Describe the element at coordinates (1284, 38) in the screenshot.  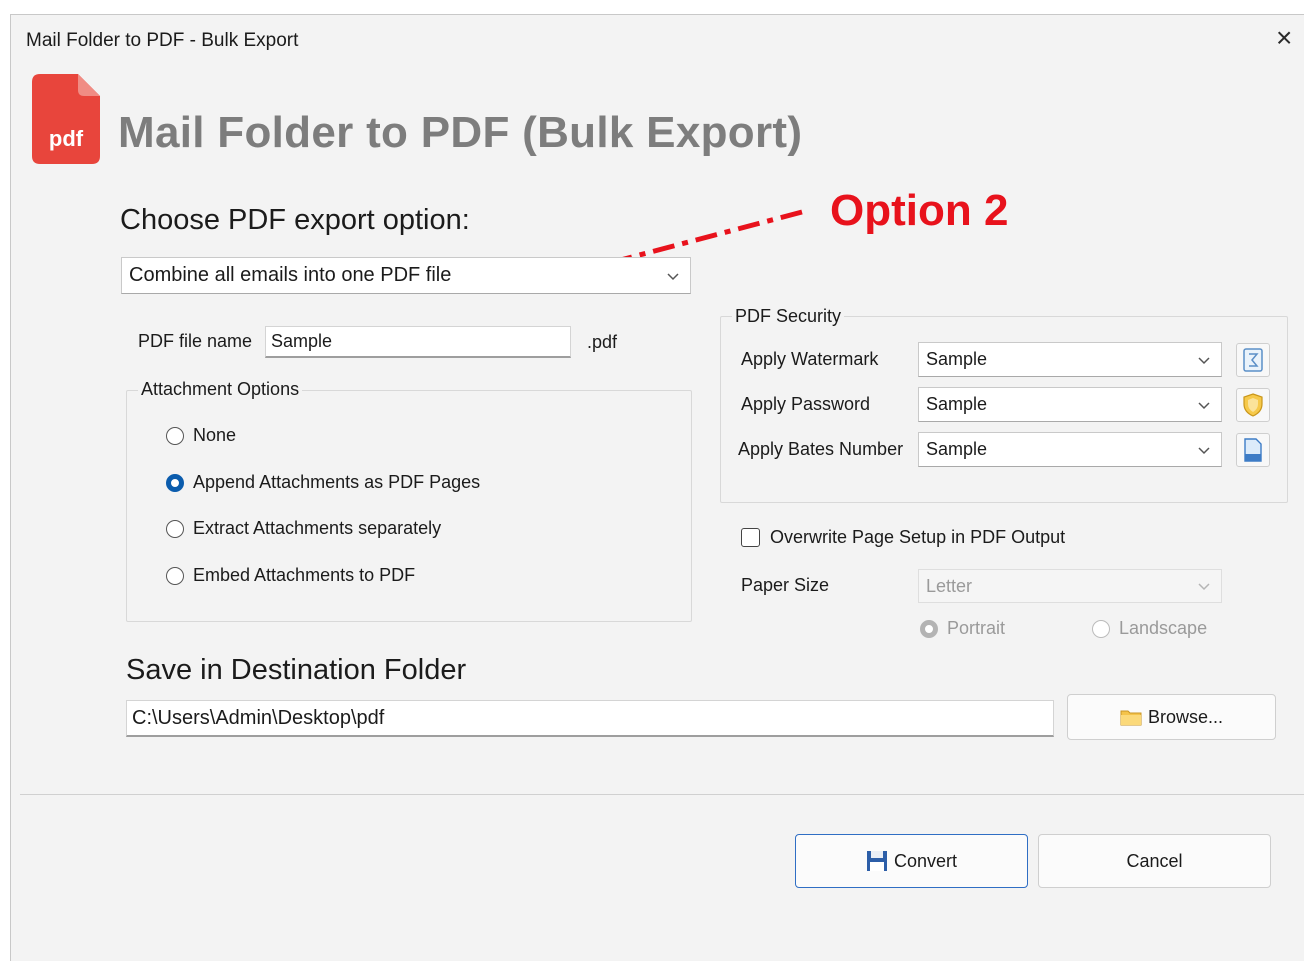
I see `close-icon: ×` at that location.